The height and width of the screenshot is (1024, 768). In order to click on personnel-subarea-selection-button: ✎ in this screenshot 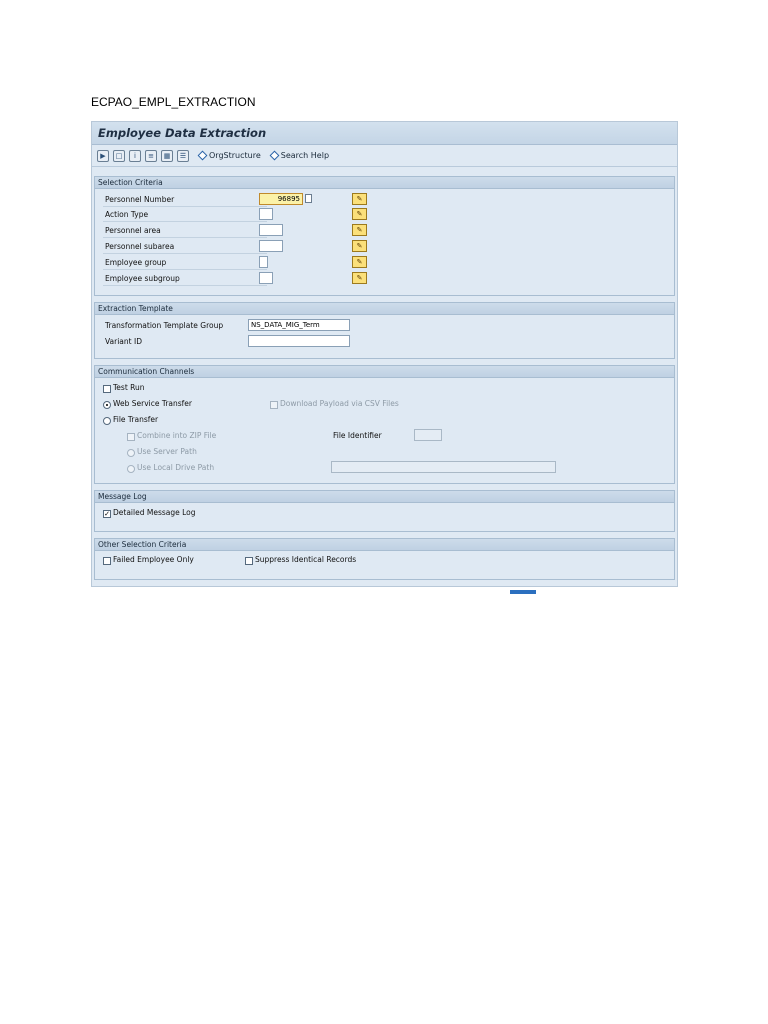, I will do `click(359, 246)`.